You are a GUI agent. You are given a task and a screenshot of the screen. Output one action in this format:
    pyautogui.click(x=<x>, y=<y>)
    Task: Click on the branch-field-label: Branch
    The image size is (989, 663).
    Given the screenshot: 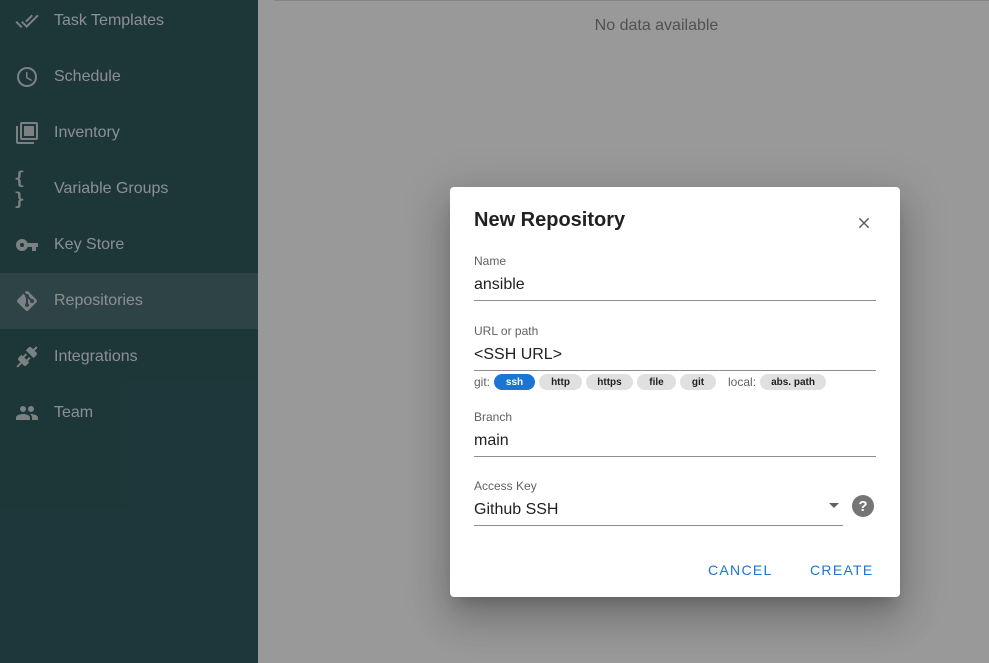 What is the action you would take?
    pyautogui.click(x=493, y=417)
    